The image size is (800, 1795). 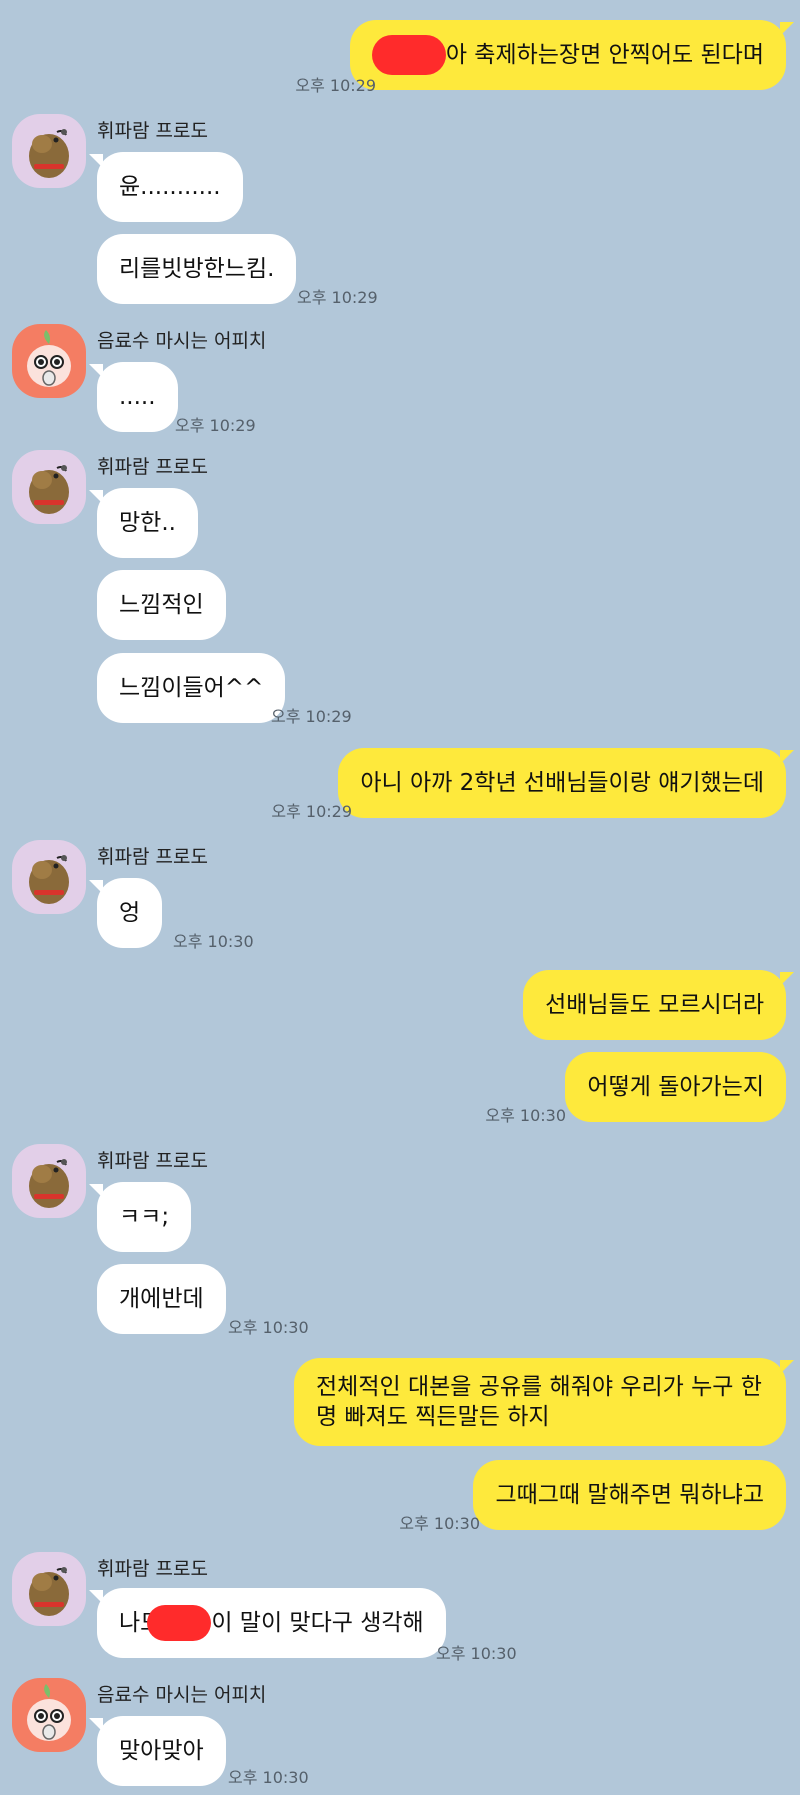 I want to click on incoming-message: 맞아맞아, so click(x=157, y=1751).